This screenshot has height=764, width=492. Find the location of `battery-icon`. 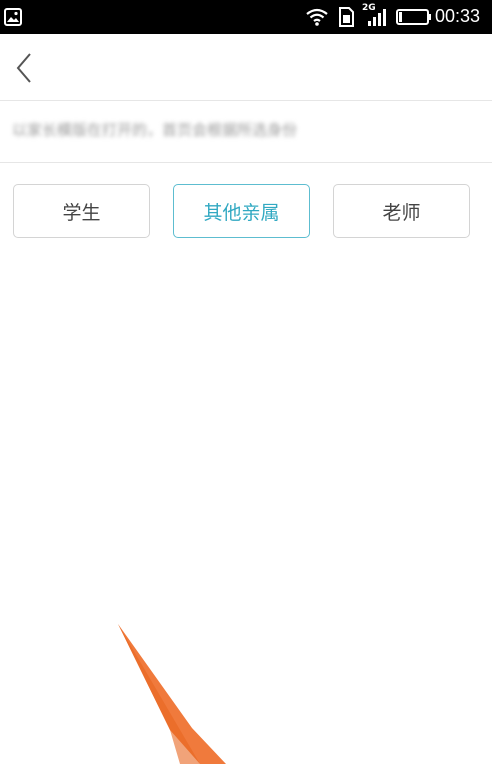

battery-icon is located at coordinates (413, 17).